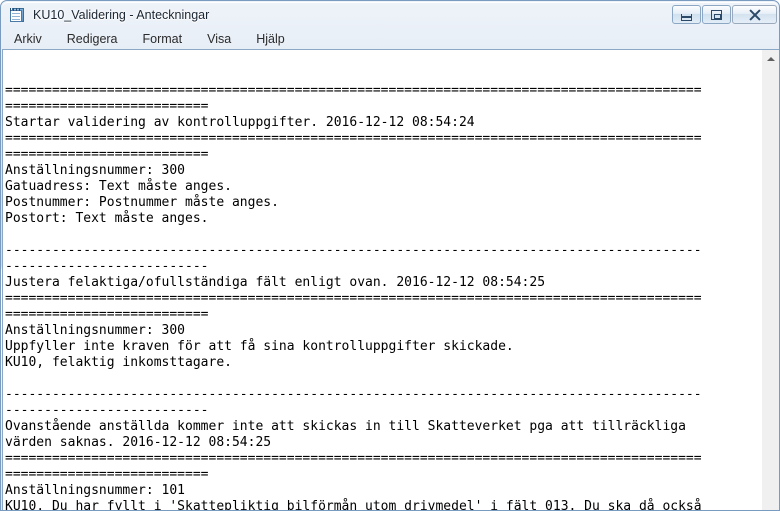 The image size is (780, 511). What do you see at coordinates (219, 39) in the screenshot?
I see `menu-item-visa: Visa` at bounding box center [219, 39].